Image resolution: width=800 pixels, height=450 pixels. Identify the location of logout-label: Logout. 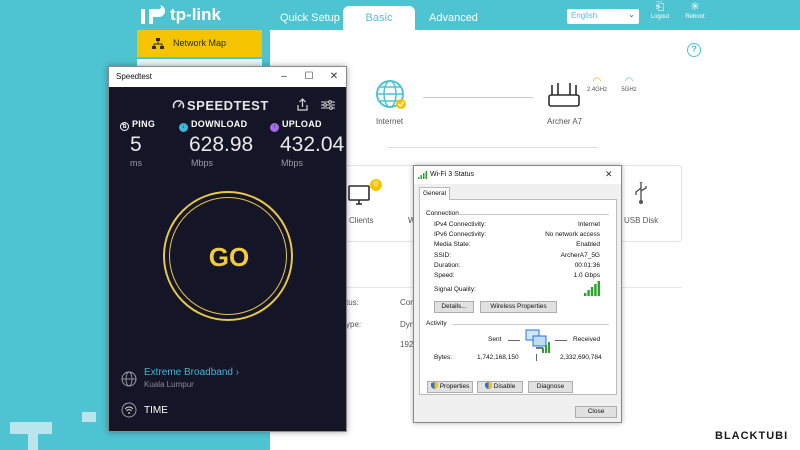
(660, 17).